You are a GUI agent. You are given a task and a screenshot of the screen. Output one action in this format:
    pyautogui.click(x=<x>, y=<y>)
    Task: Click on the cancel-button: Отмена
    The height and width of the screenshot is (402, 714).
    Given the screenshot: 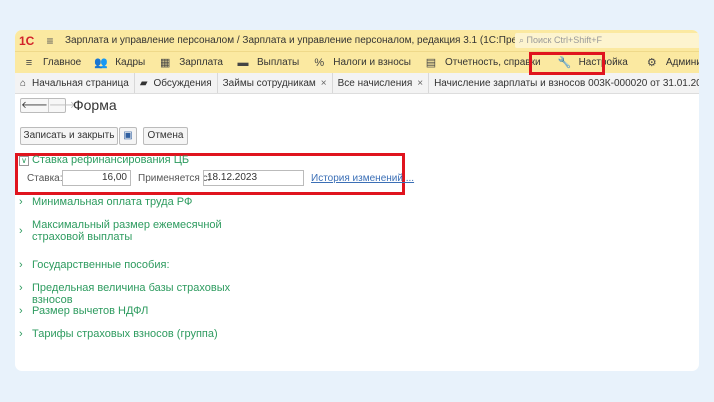 What is the action you would take?
    pyautogui.click(x=165, y=136)
    